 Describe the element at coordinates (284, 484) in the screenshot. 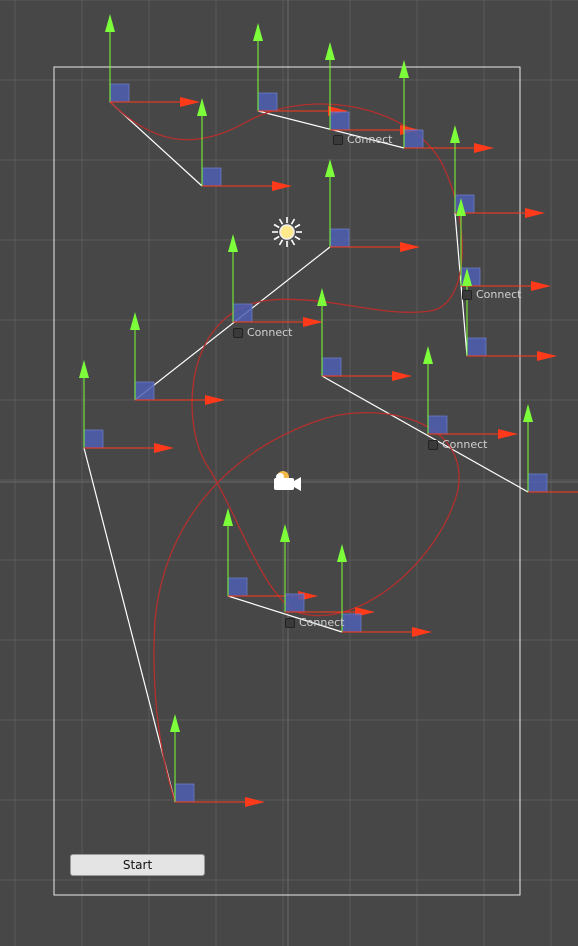

I see `camera-body` at that location.